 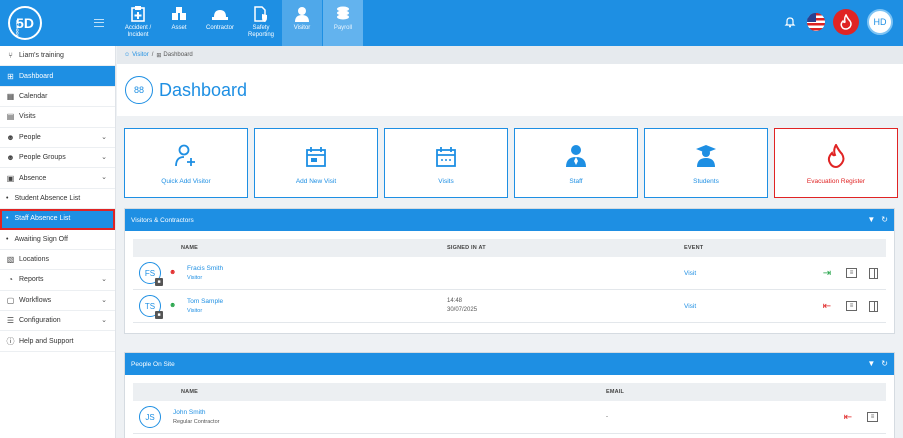 I want to click on page-title: Dashboard, so click(x=203, y=89).